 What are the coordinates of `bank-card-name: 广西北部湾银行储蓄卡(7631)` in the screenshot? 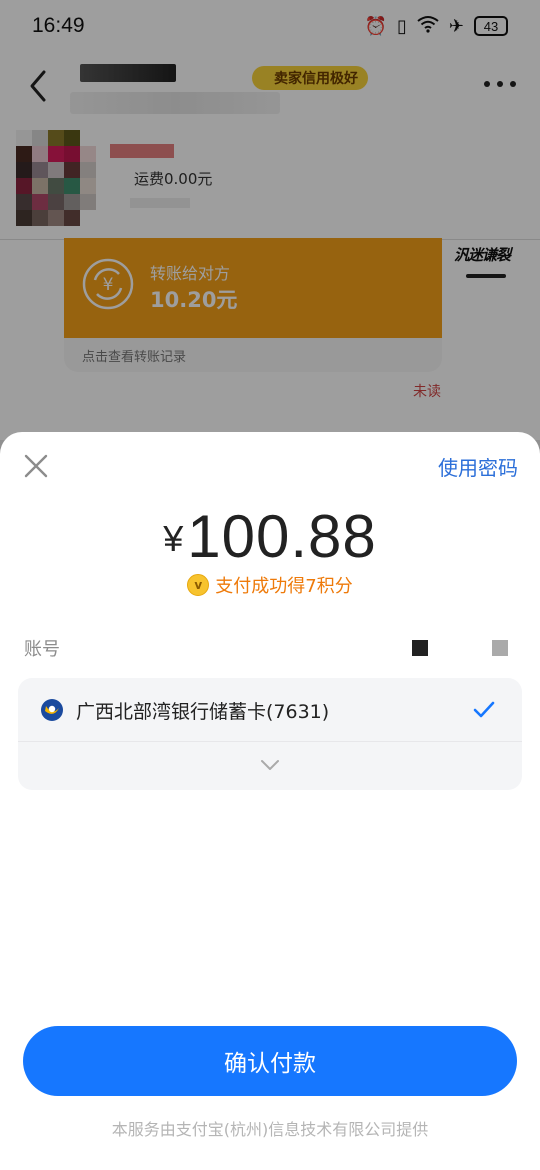 It's located at (203, 712).